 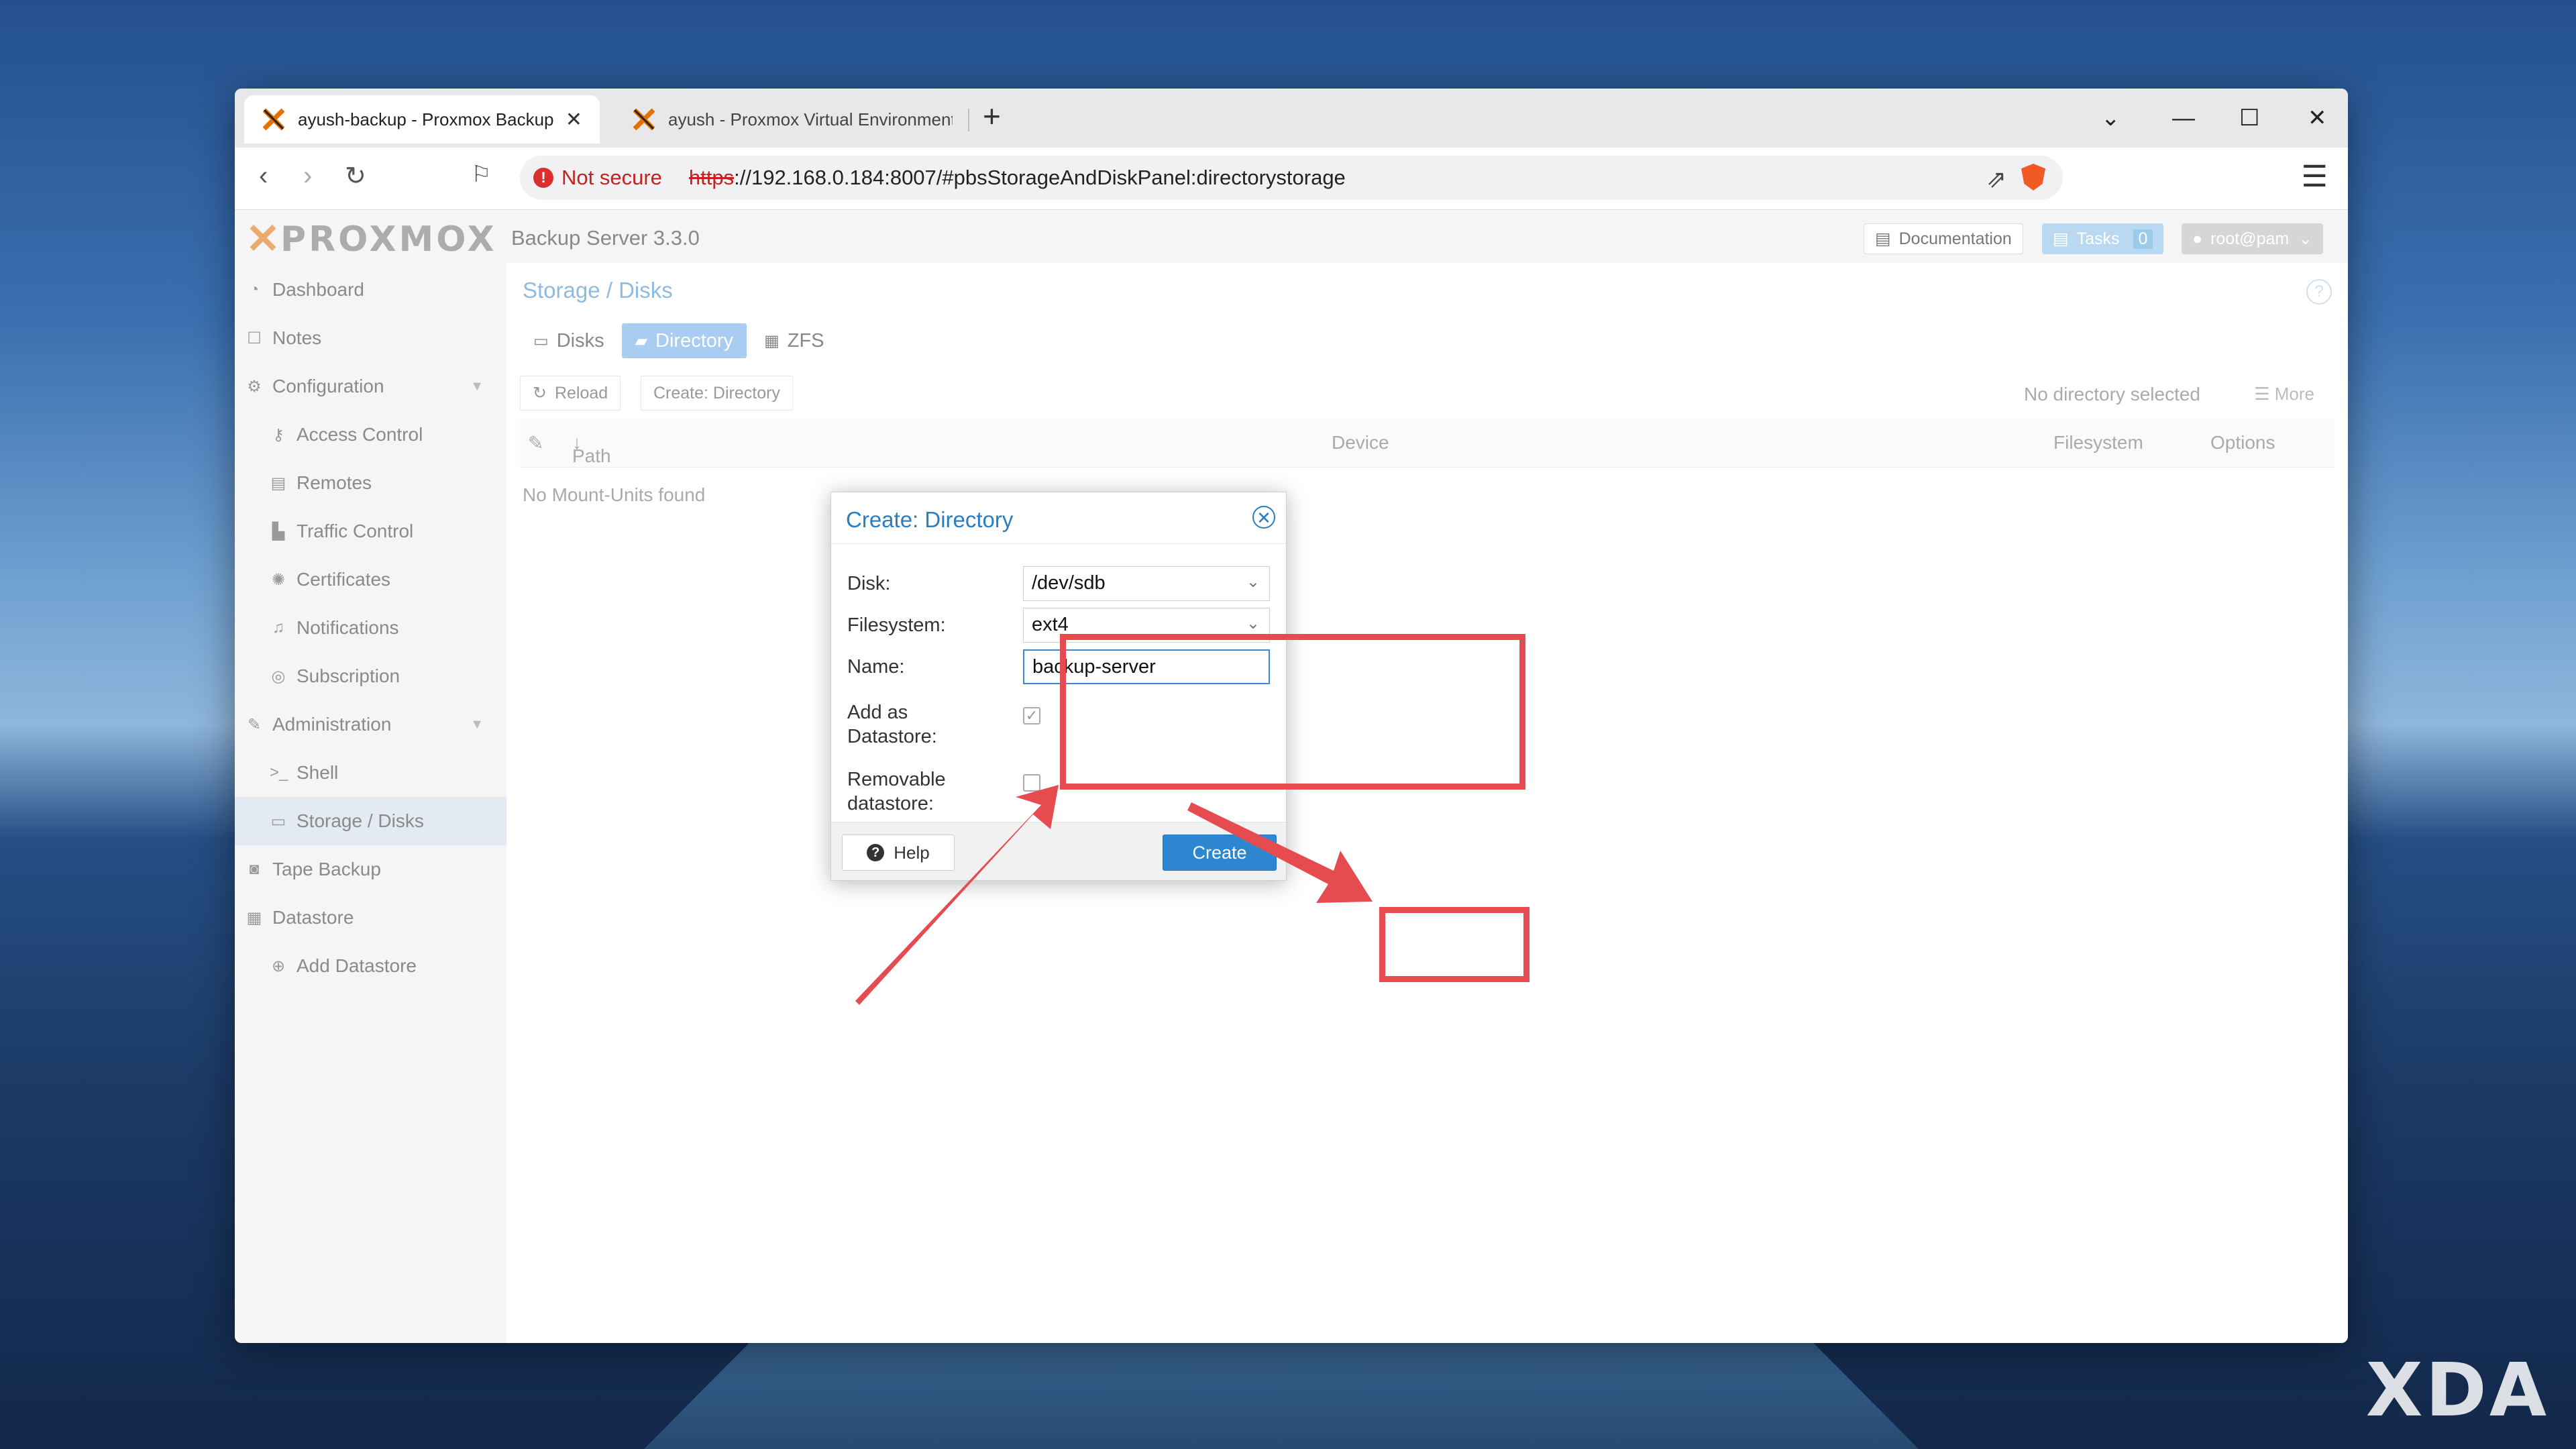 What do you see at coordinates (370, 579) in the screenshot?
I see `sidebar-item-certificates: ✺ Certificates` at bounding box center [370, 579].